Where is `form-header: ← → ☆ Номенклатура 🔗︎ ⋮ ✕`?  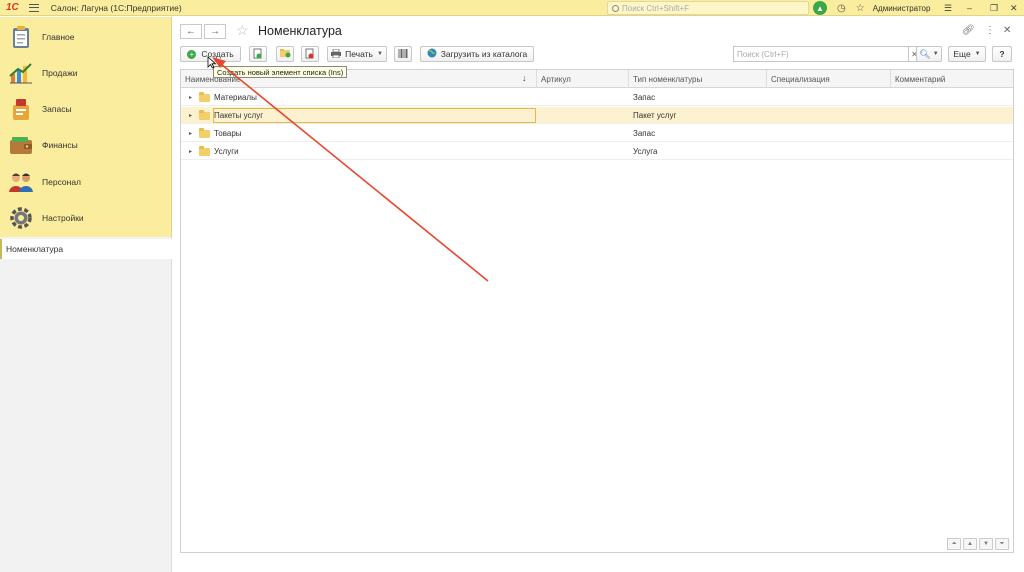
form-header: ← → ☆ Номенклатура 🔗︎ ⋮ ✕ is located at coordinates (600, 32).